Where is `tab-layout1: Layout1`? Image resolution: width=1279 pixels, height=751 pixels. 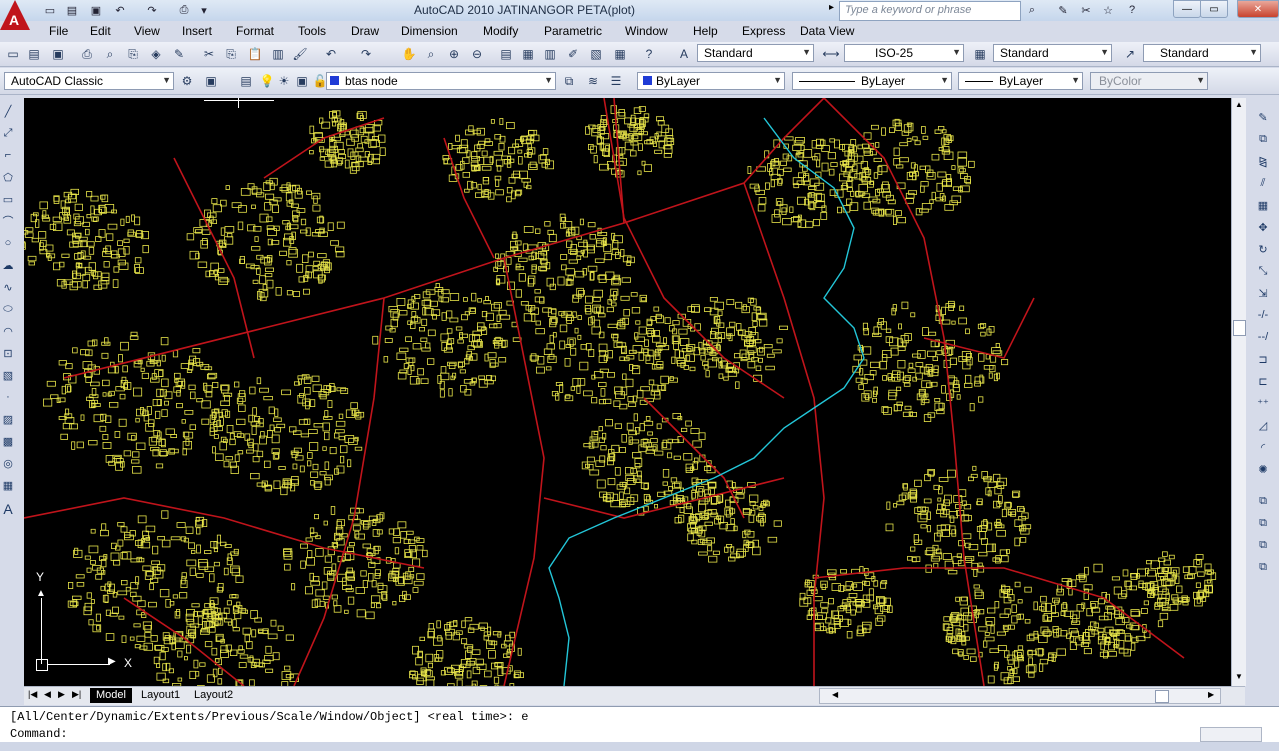 tab-layout1: Layout1 is located at coordinates (160, 695).